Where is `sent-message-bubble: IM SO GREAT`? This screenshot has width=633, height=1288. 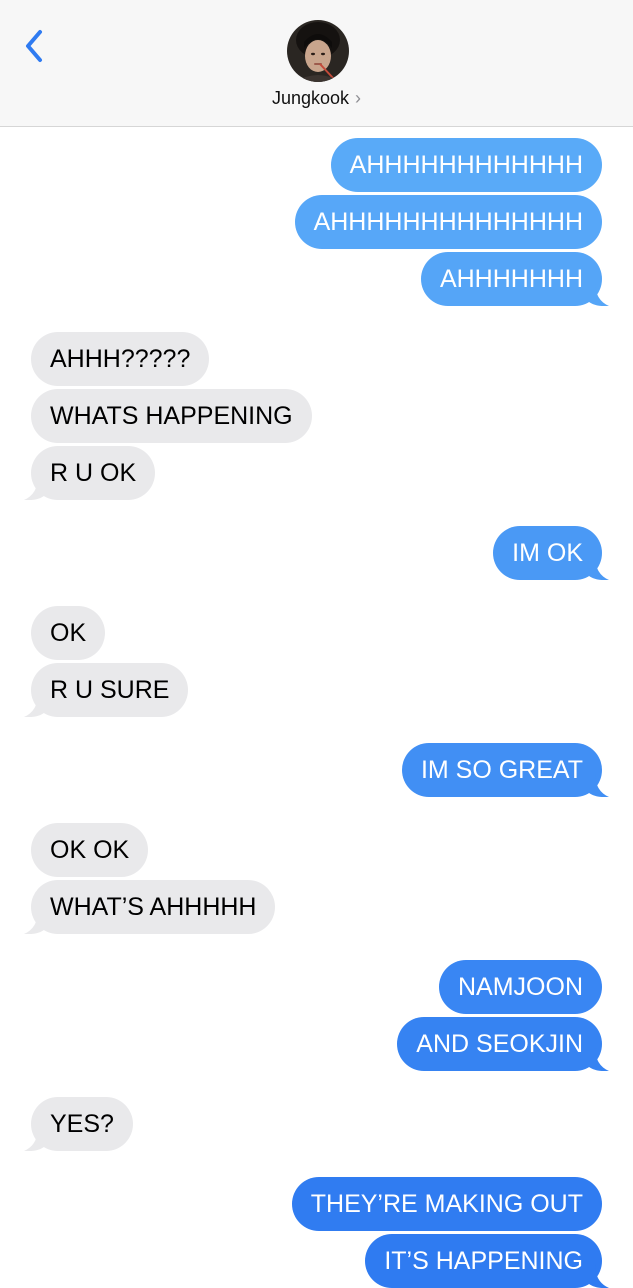 sent-message-bubble: IM SO GREAT is located at coordinates (505, 770).